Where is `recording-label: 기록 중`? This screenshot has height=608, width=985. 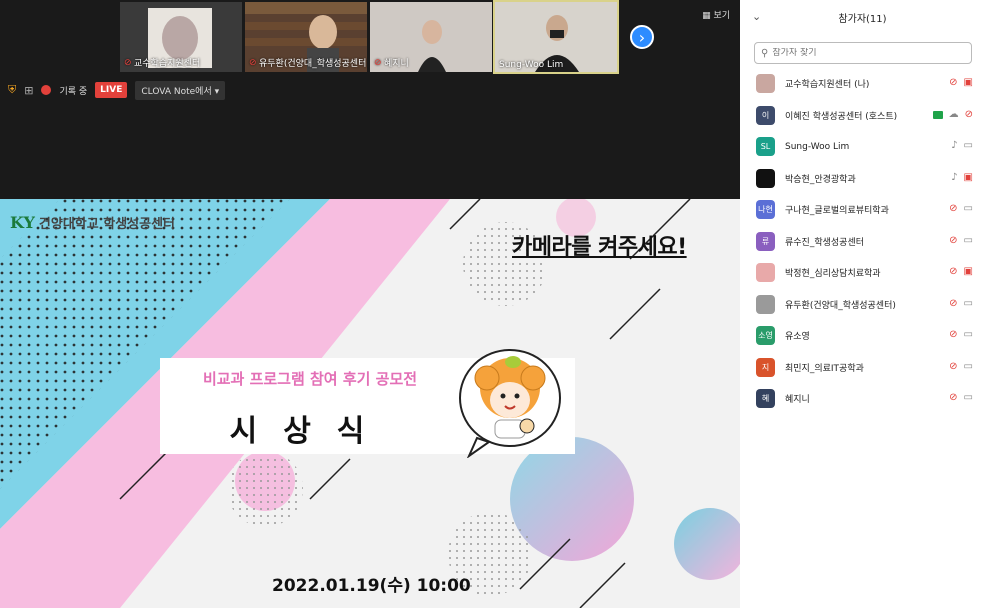 recording-label: 기록 중 is located at coordinates (73, 91).